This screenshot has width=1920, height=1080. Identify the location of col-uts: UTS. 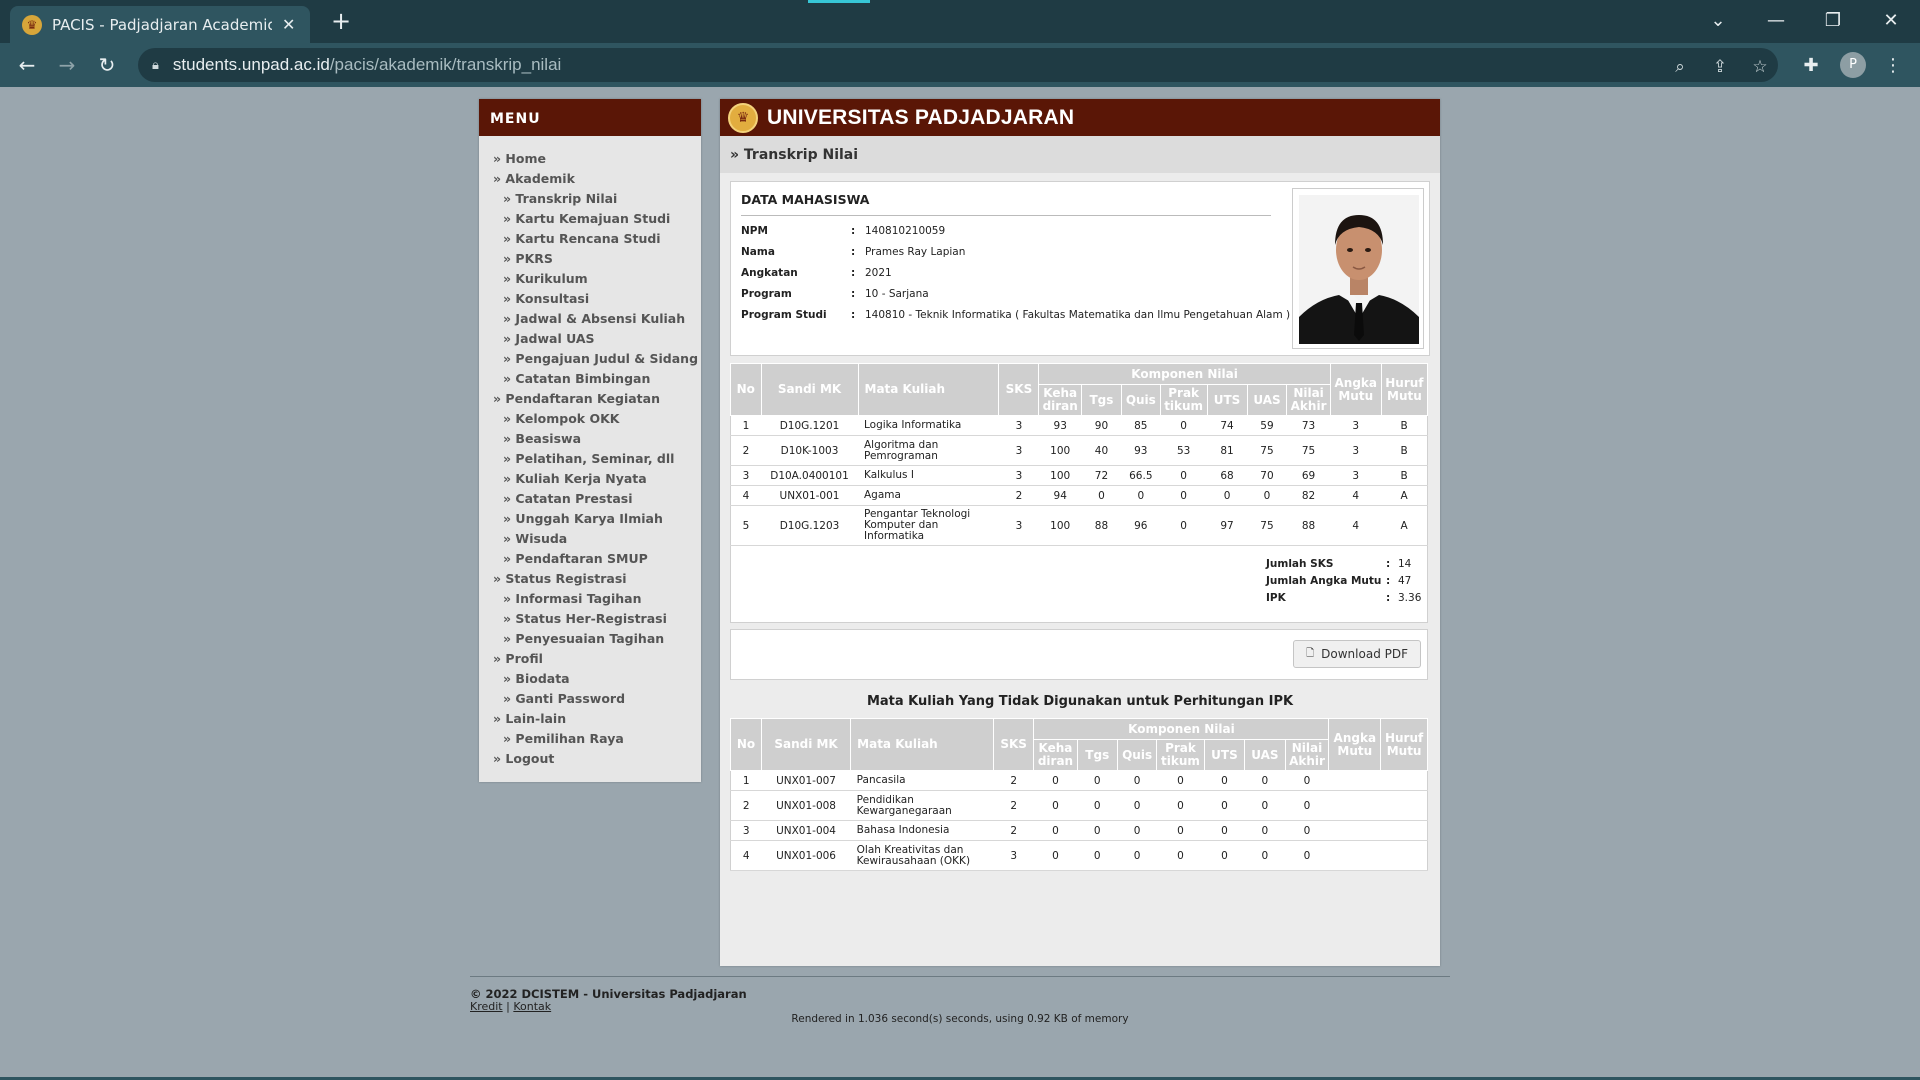
(1227, 400).